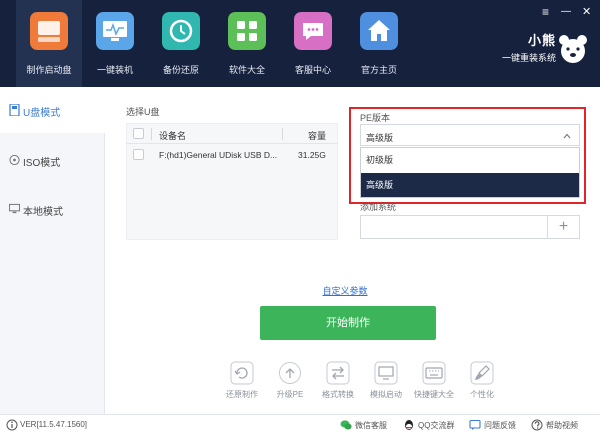 Image resolution: width=600 pixels, height=436 pixels. What do you see at coordinates (14, 110) in the screenshot?
I see `usb-icon` at bounding box center [14, 110].